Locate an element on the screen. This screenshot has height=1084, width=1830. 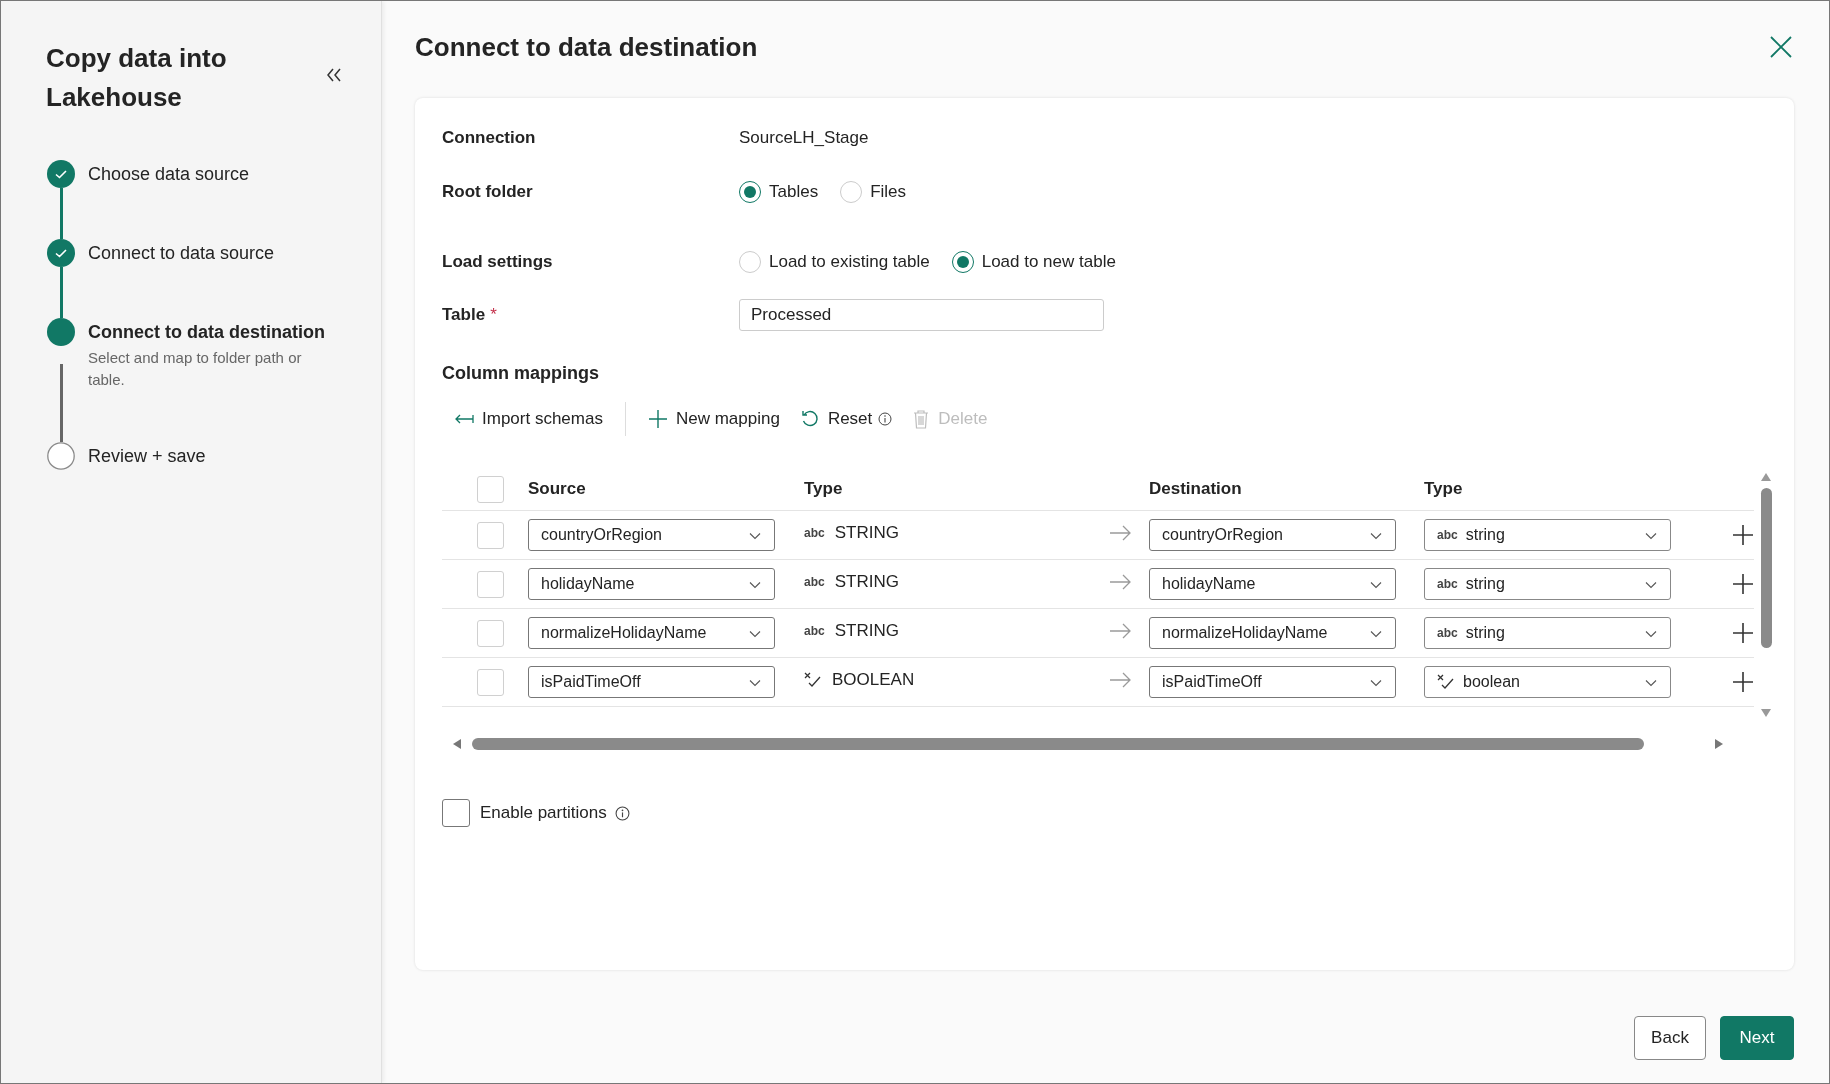
next-button: Next is located at coordinates (1757, 1038).